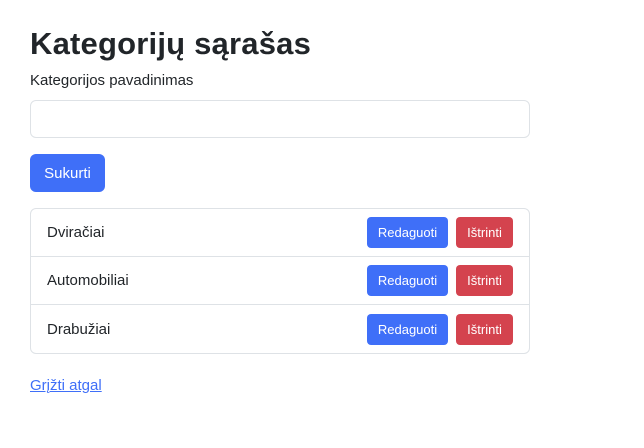 Image resolution: width=644 pixels, height=448 pixels. What do you see at coordinates (67, 173) in the screenshot?
I see `create-button: Sukurti` at bounding box center [67, 173].